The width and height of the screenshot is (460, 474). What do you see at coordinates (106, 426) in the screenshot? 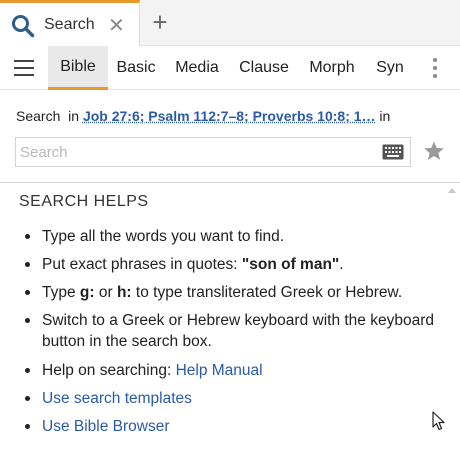
I see `bible-browser-link: Use Bible Browser` at bounding box center [106, 426].